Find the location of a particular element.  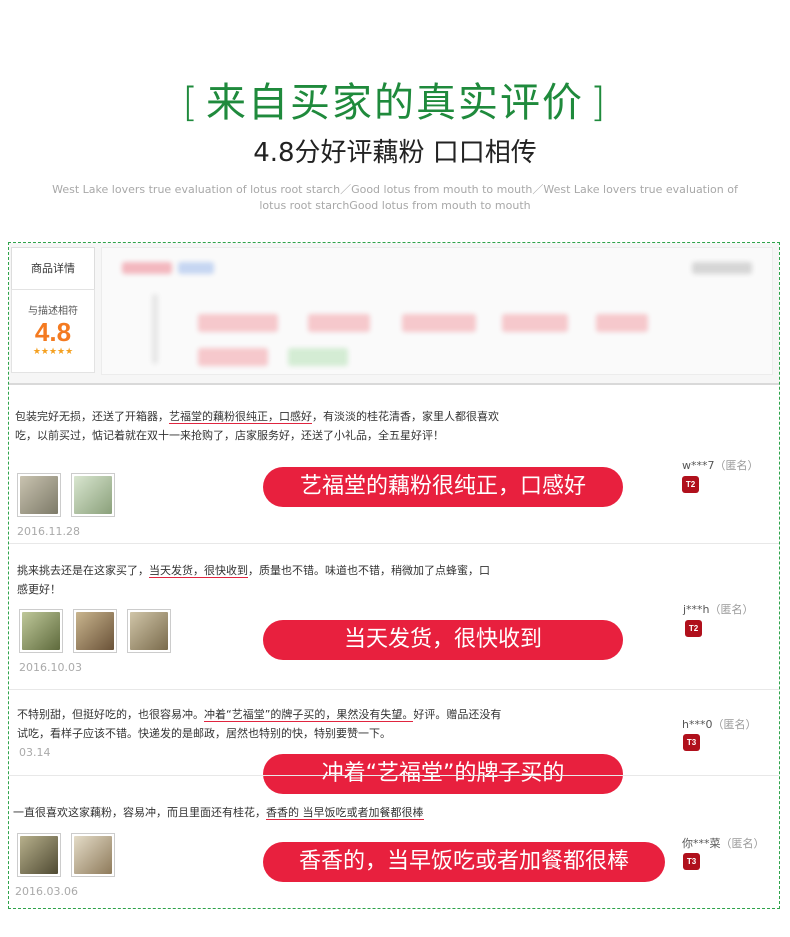

blurred-sort is located at coordinates (722, 268).